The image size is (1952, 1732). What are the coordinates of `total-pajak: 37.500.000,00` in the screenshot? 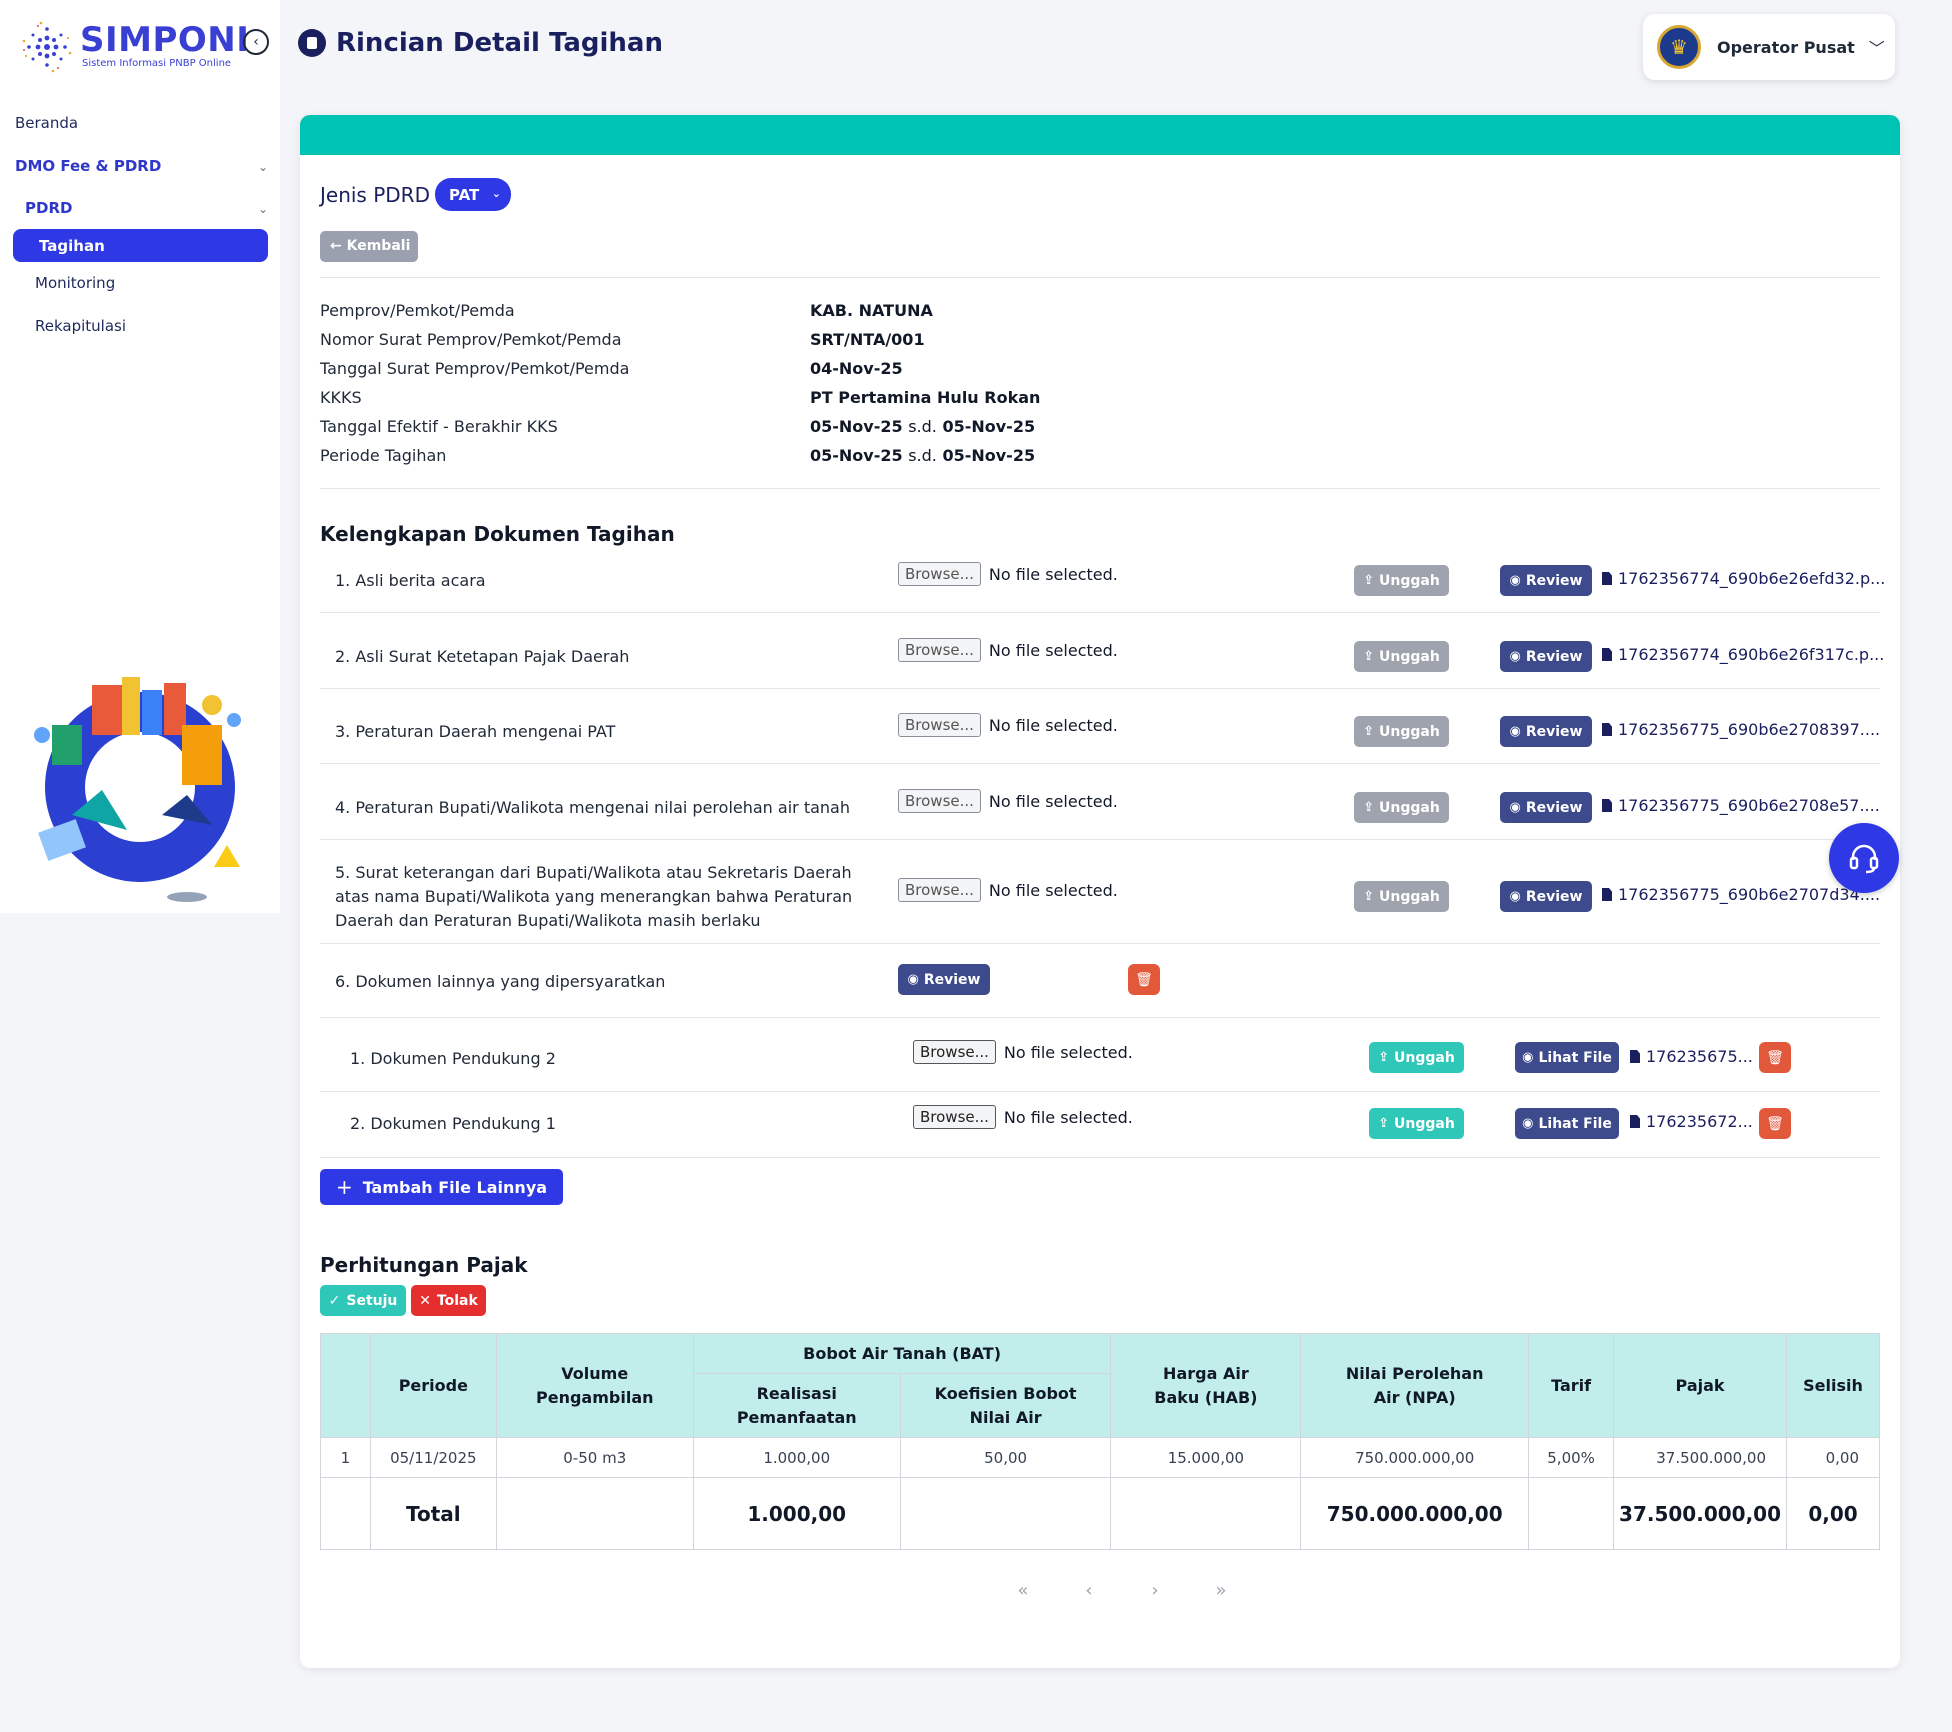 It's located at (1700, 1513).